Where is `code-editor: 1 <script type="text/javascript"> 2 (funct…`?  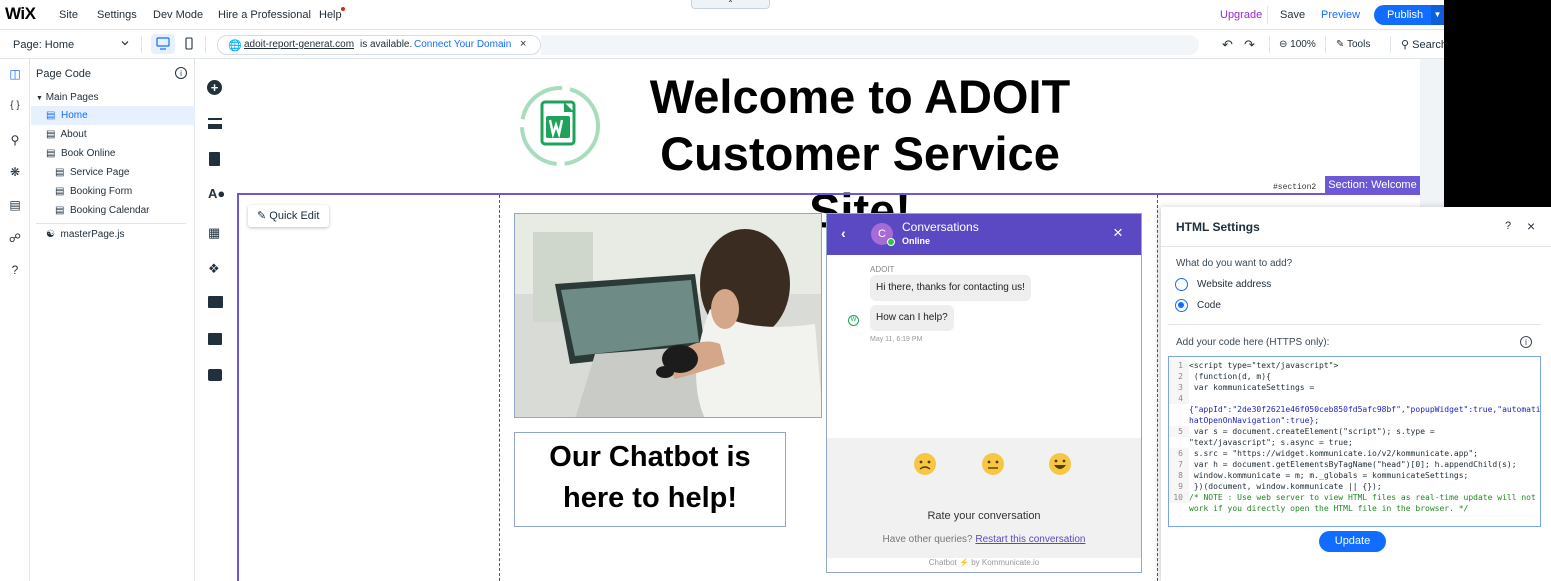
code-editor: 1 <script type="text/javascript"> 2 (funct… is located at coordinates (1354, 441).